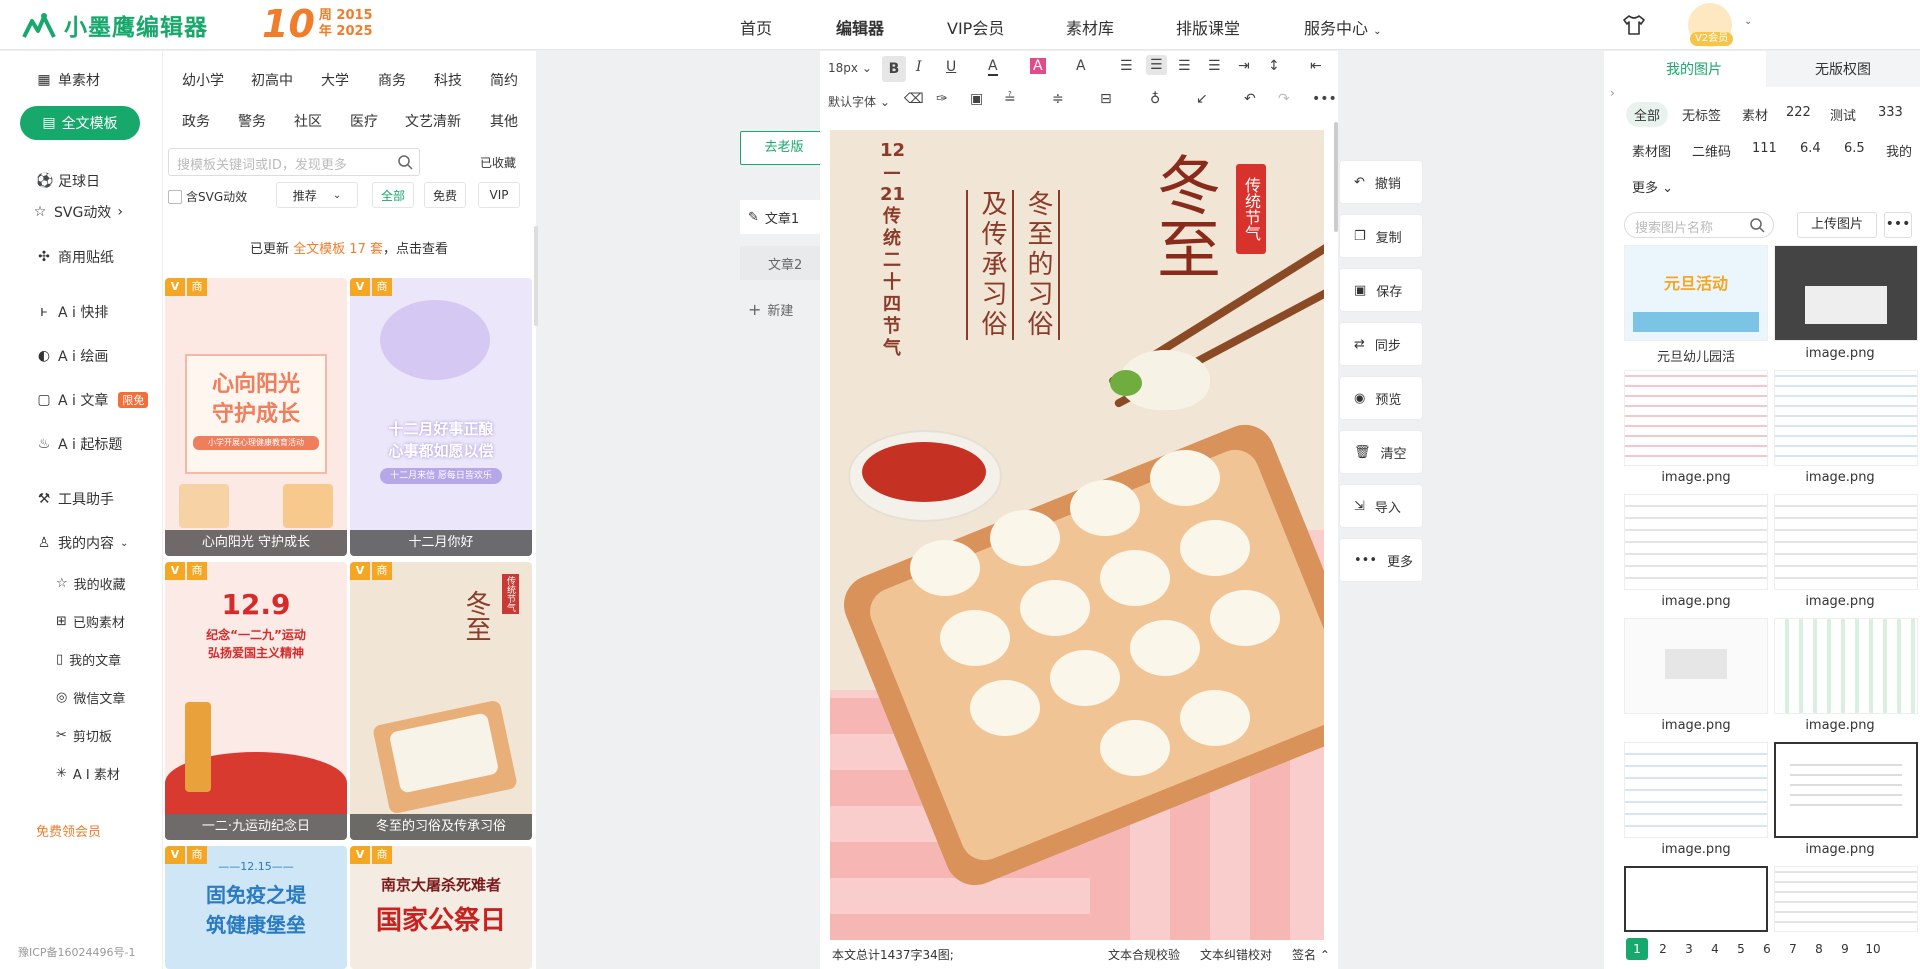  What do you see at coordinates (993, 67) in the screenshot?
I see `font-color-button: A` at bounding box center [993, 67].